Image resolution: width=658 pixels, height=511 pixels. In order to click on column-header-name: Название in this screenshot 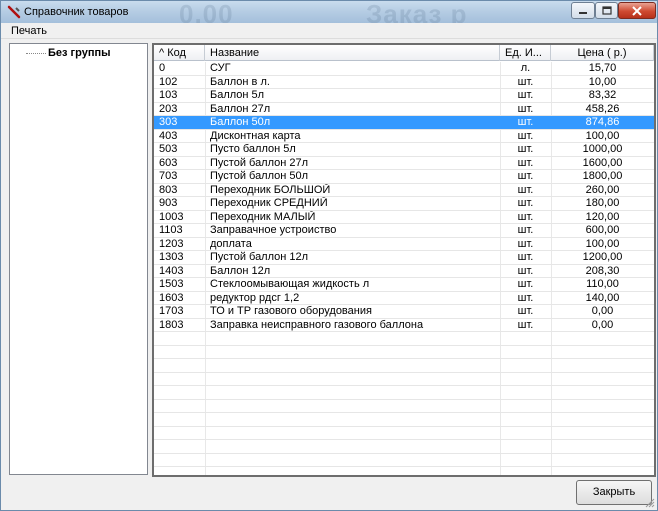, I will do `click(352, 53)`.